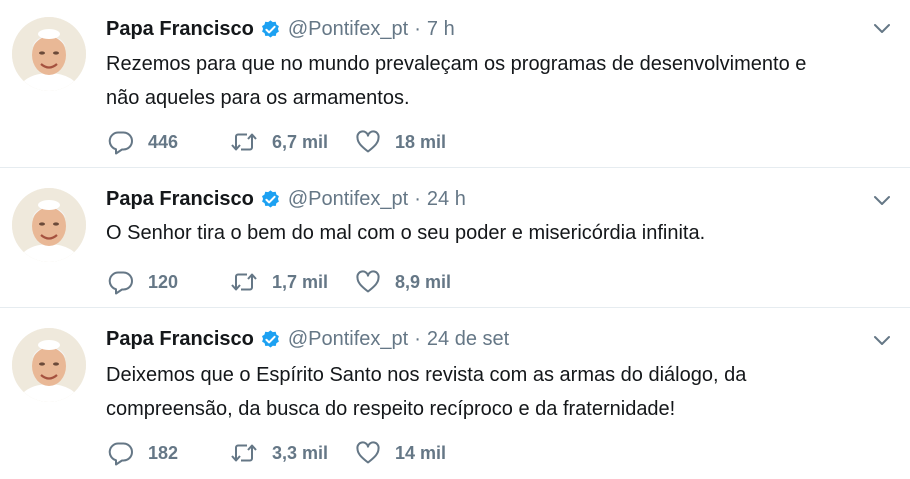  Describe the element at coordinates (300, 141) in the screenshot. I see `retweet-count: 6,7 mil` at that location.